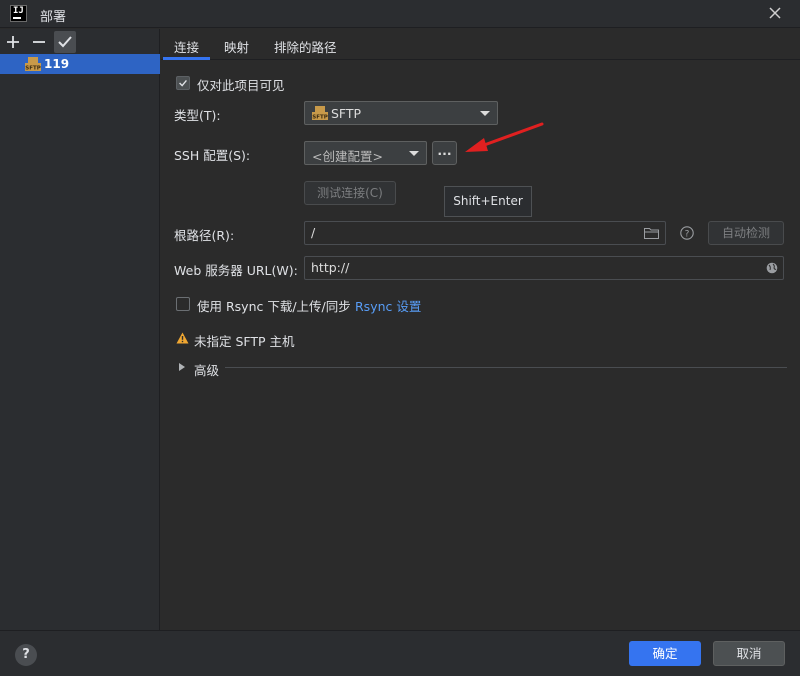 This screenshot has height=676, width=800. I want to click on visible-only-label: 仅对此项目可见, so click(241, 85).